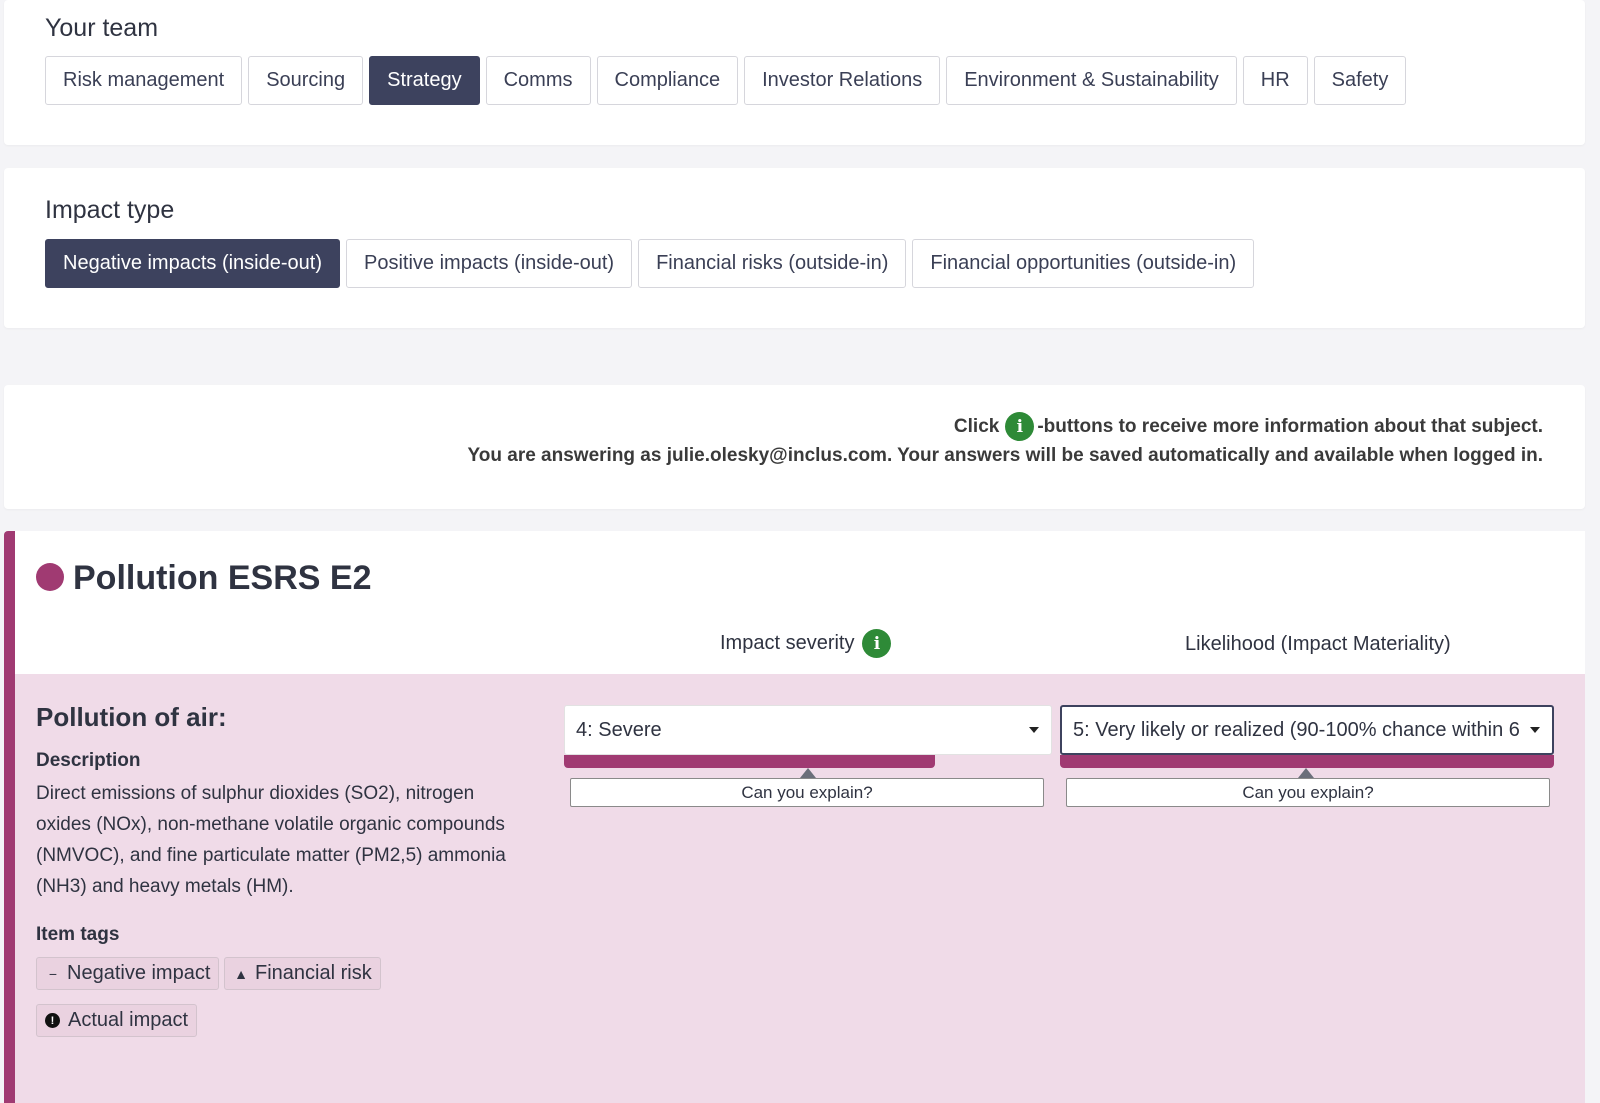 This screenshot has height=1103, width=1600. I want to click on impact-severity-label: Impact severity, so click(787, 643).